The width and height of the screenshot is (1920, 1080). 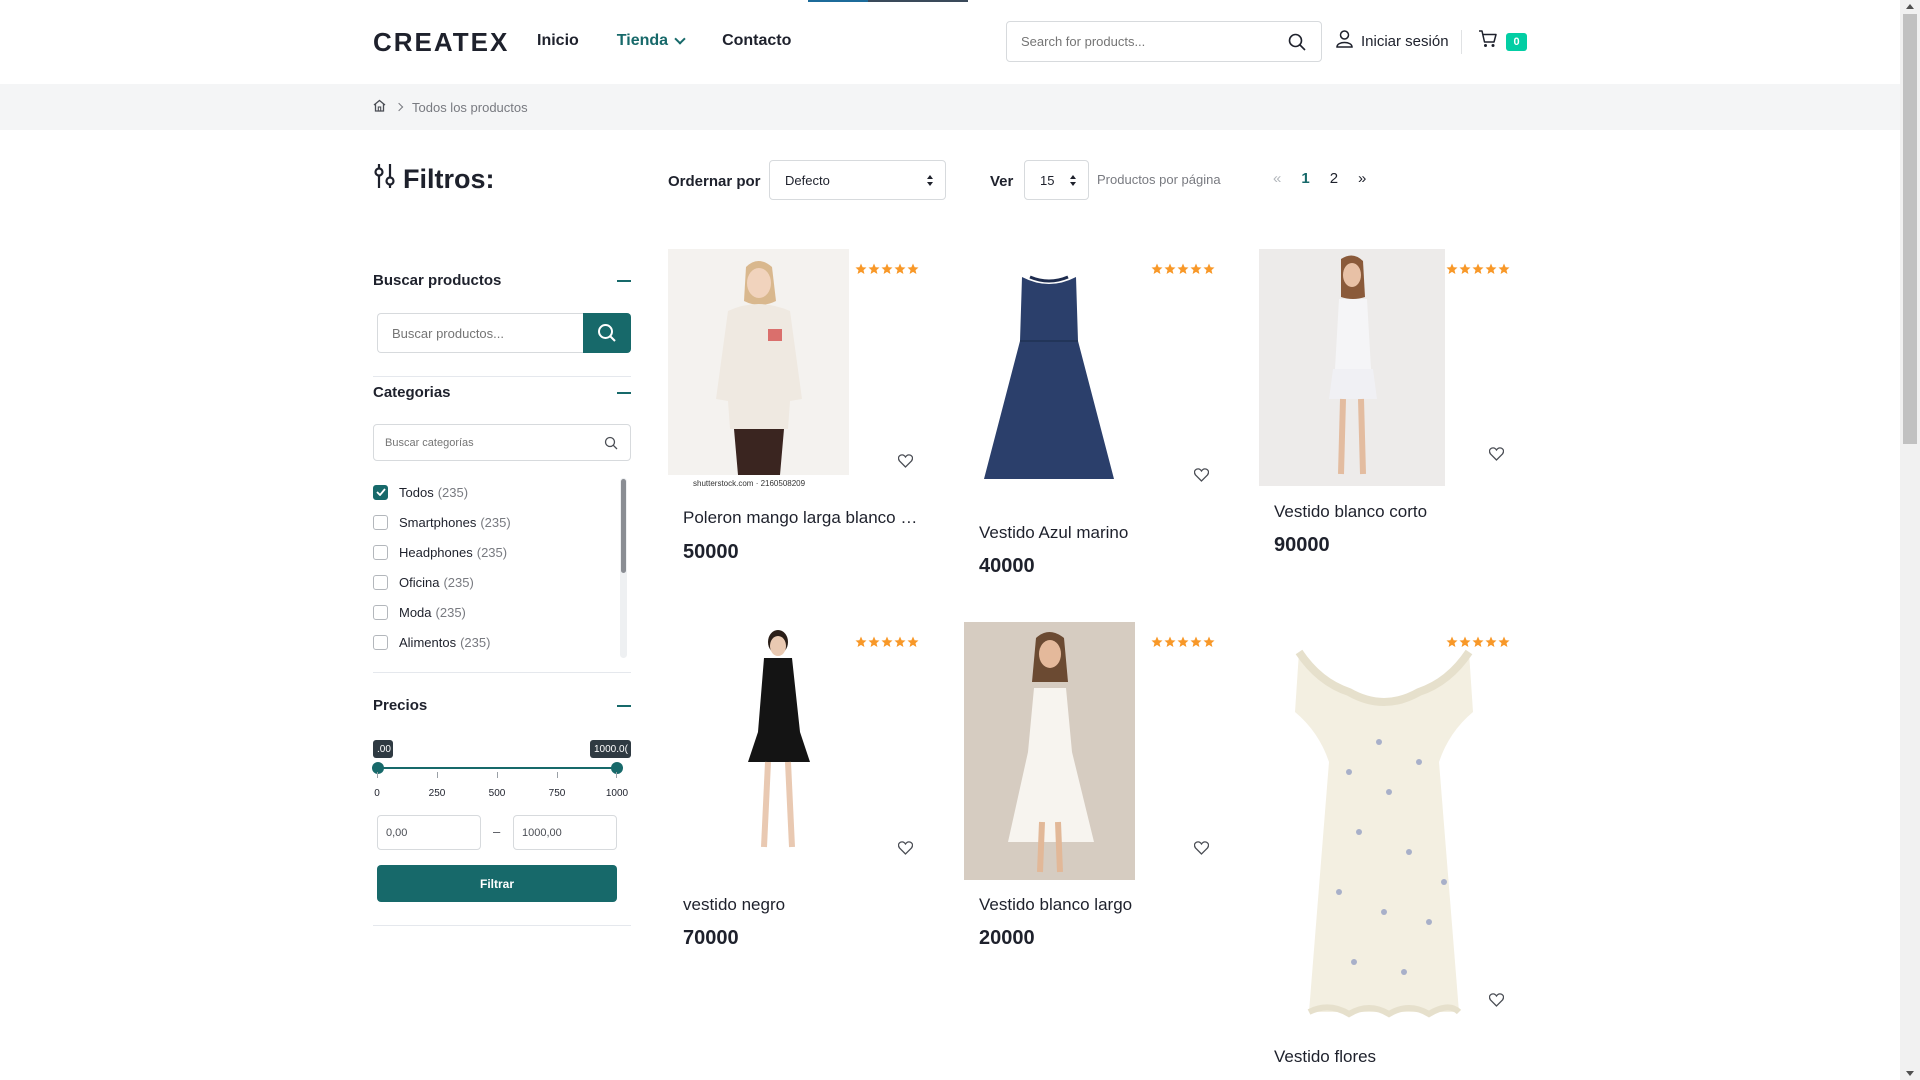 I want to click on product-price: 20000, so click(x=1007, y=938).